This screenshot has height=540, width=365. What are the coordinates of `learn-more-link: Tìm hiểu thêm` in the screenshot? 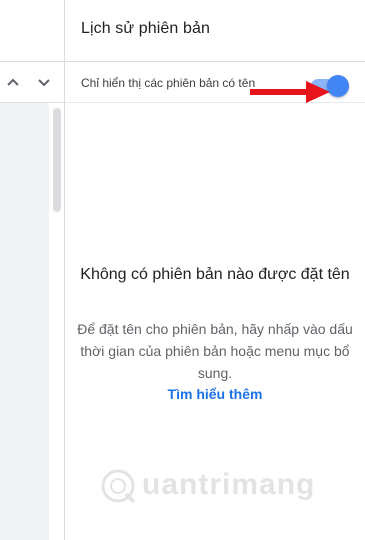 It's located at (215, 394).